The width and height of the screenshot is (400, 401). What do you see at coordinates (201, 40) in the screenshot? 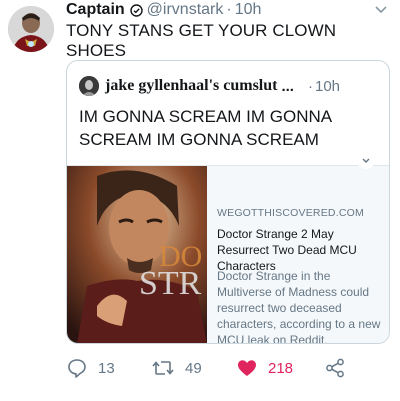
I see `tweet-text: TONY STANS GET YOUR CLOWN SHOES` at bounding box center [201, 40].